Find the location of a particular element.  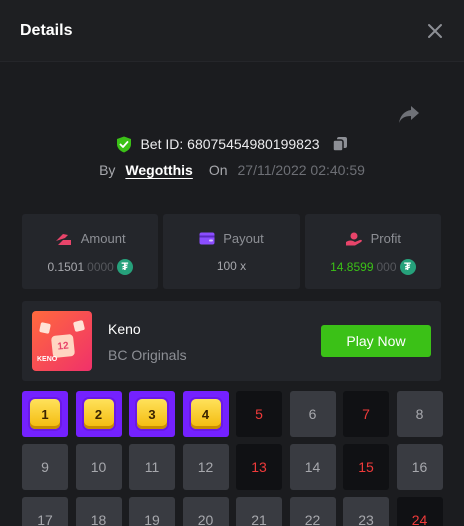

keno-cell: 3 is located at coordinates (152, 414).